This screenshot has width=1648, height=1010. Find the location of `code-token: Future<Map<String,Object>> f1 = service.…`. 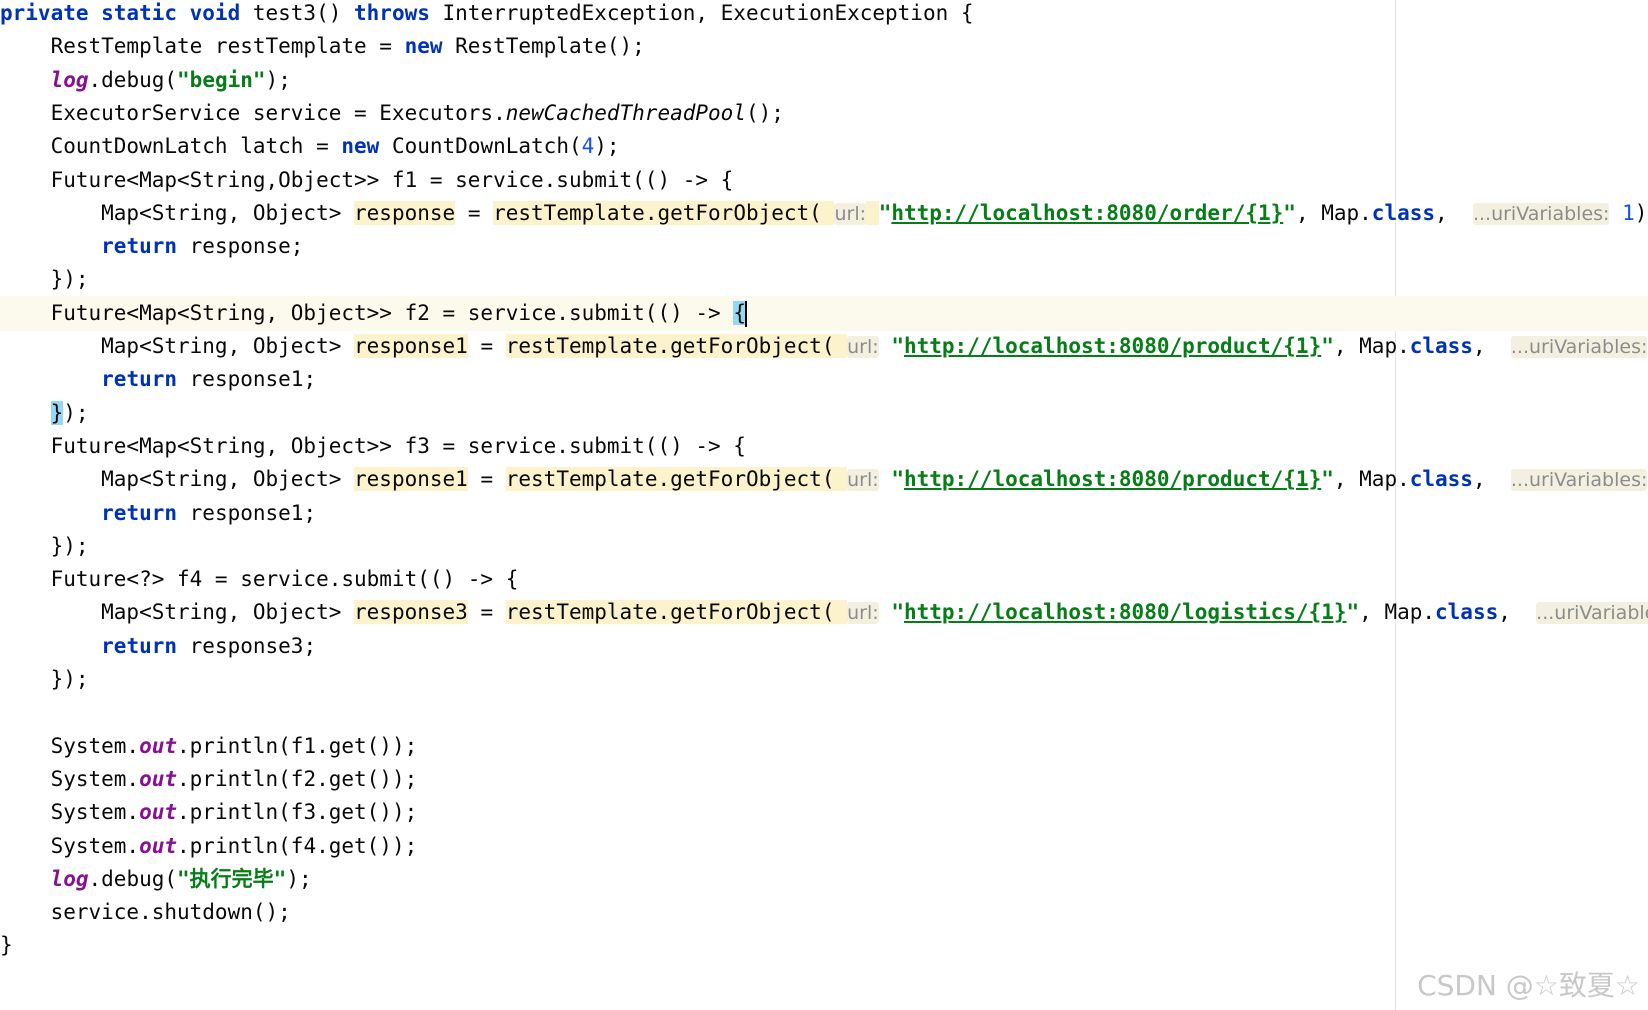

code-token: Future<Map<String,Object>> f1 = service.… is located at coordinates (367, 179).